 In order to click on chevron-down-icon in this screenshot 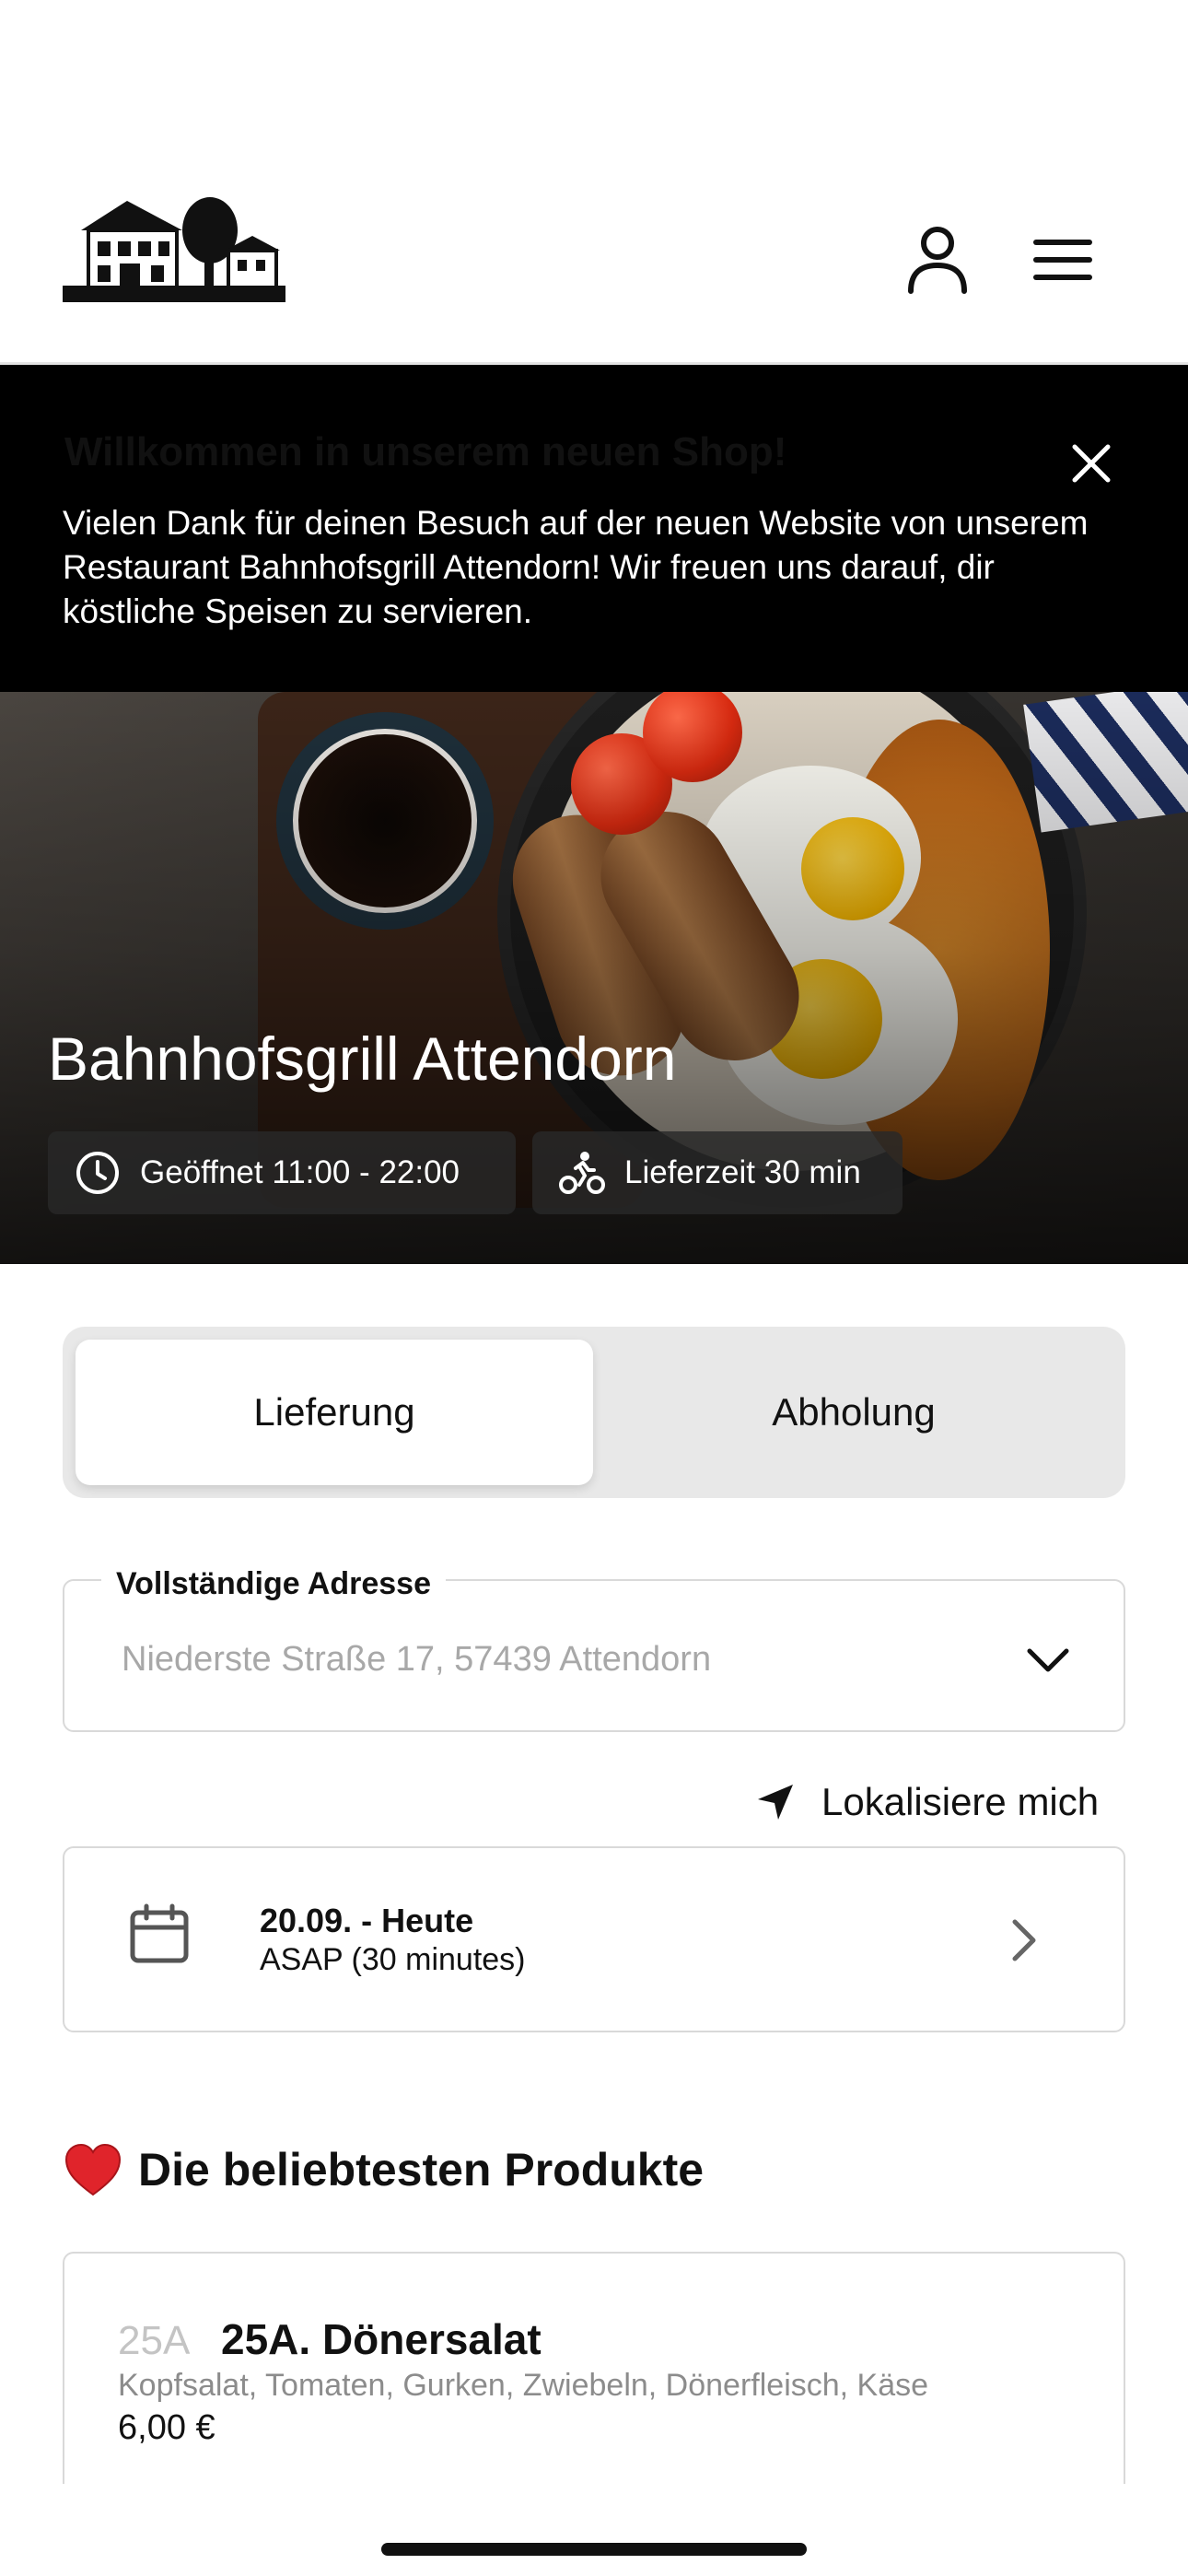, I will do `click(1048, 1660)`.